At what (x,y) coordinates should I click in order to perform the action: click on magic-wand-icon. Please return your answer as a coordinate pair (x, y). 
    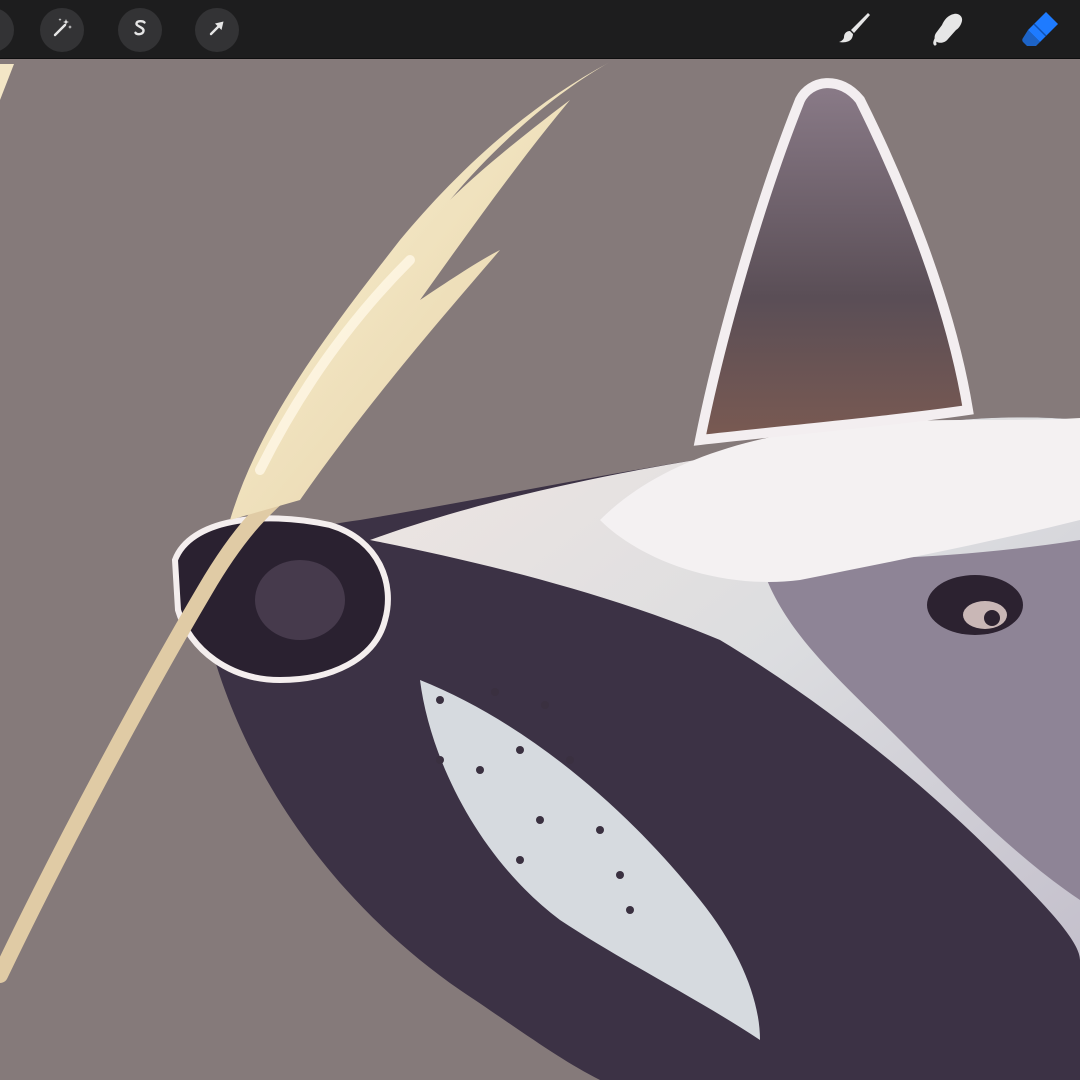
    Looking at the image, I should click on (62, 30).